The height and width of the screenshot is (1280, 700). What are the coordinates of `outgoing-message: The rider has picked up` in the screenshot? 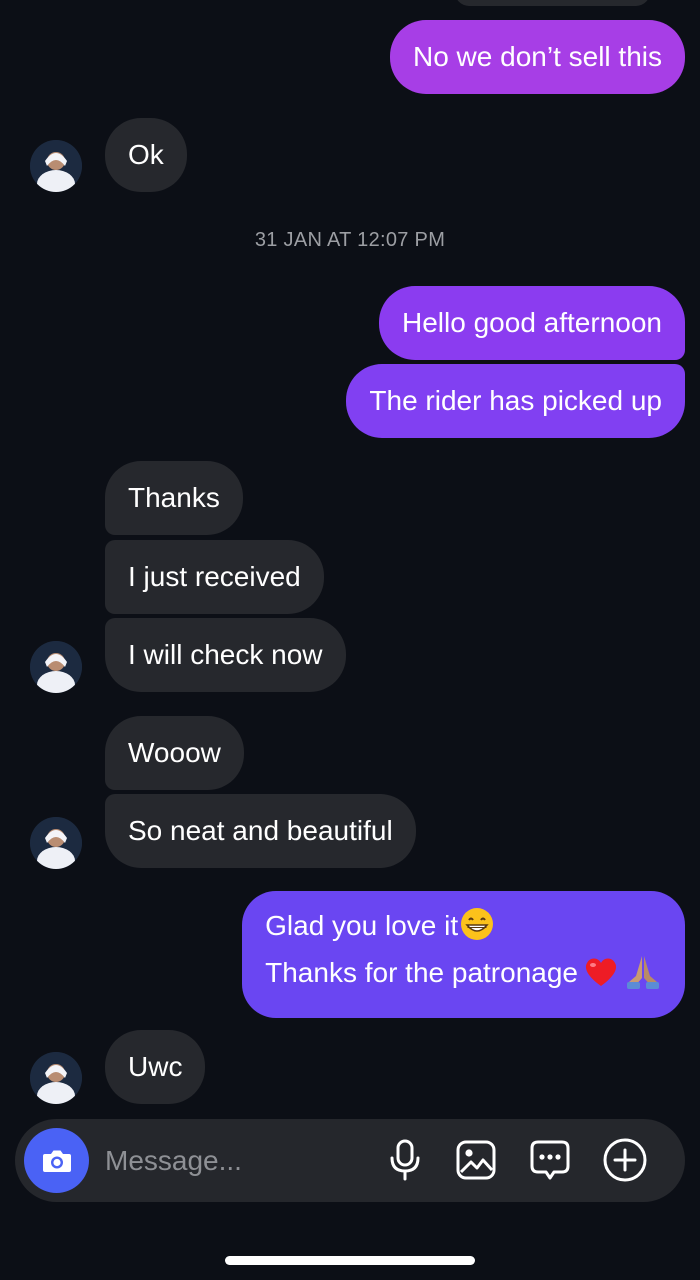 It's located at (515, 401).